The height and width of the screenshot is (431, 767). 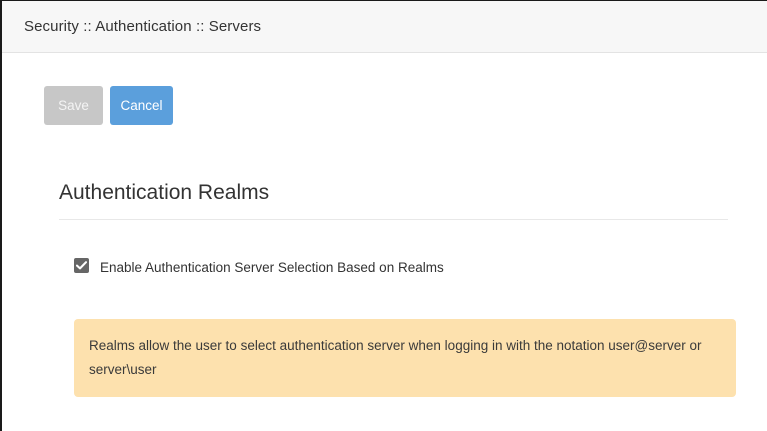 I want to click on save-button: Save, so click(x=73, y=105).